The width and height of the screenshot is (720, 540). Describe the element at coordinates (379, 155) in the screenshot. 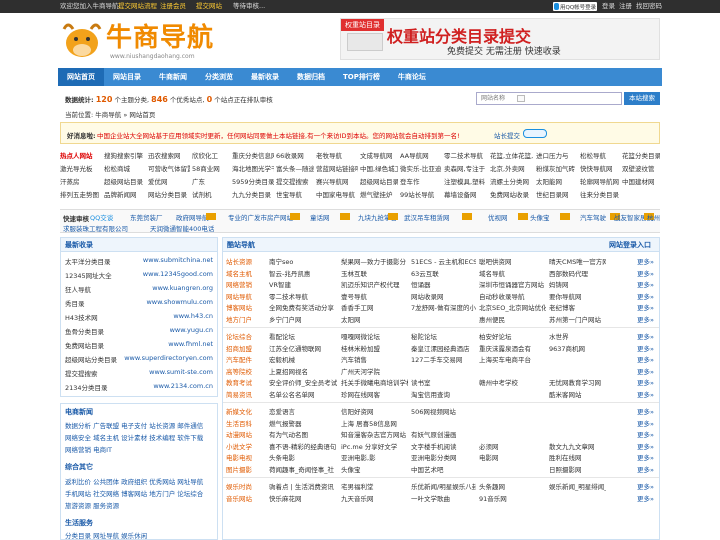

I see `hot-site-link: 文成导航网` at that location.